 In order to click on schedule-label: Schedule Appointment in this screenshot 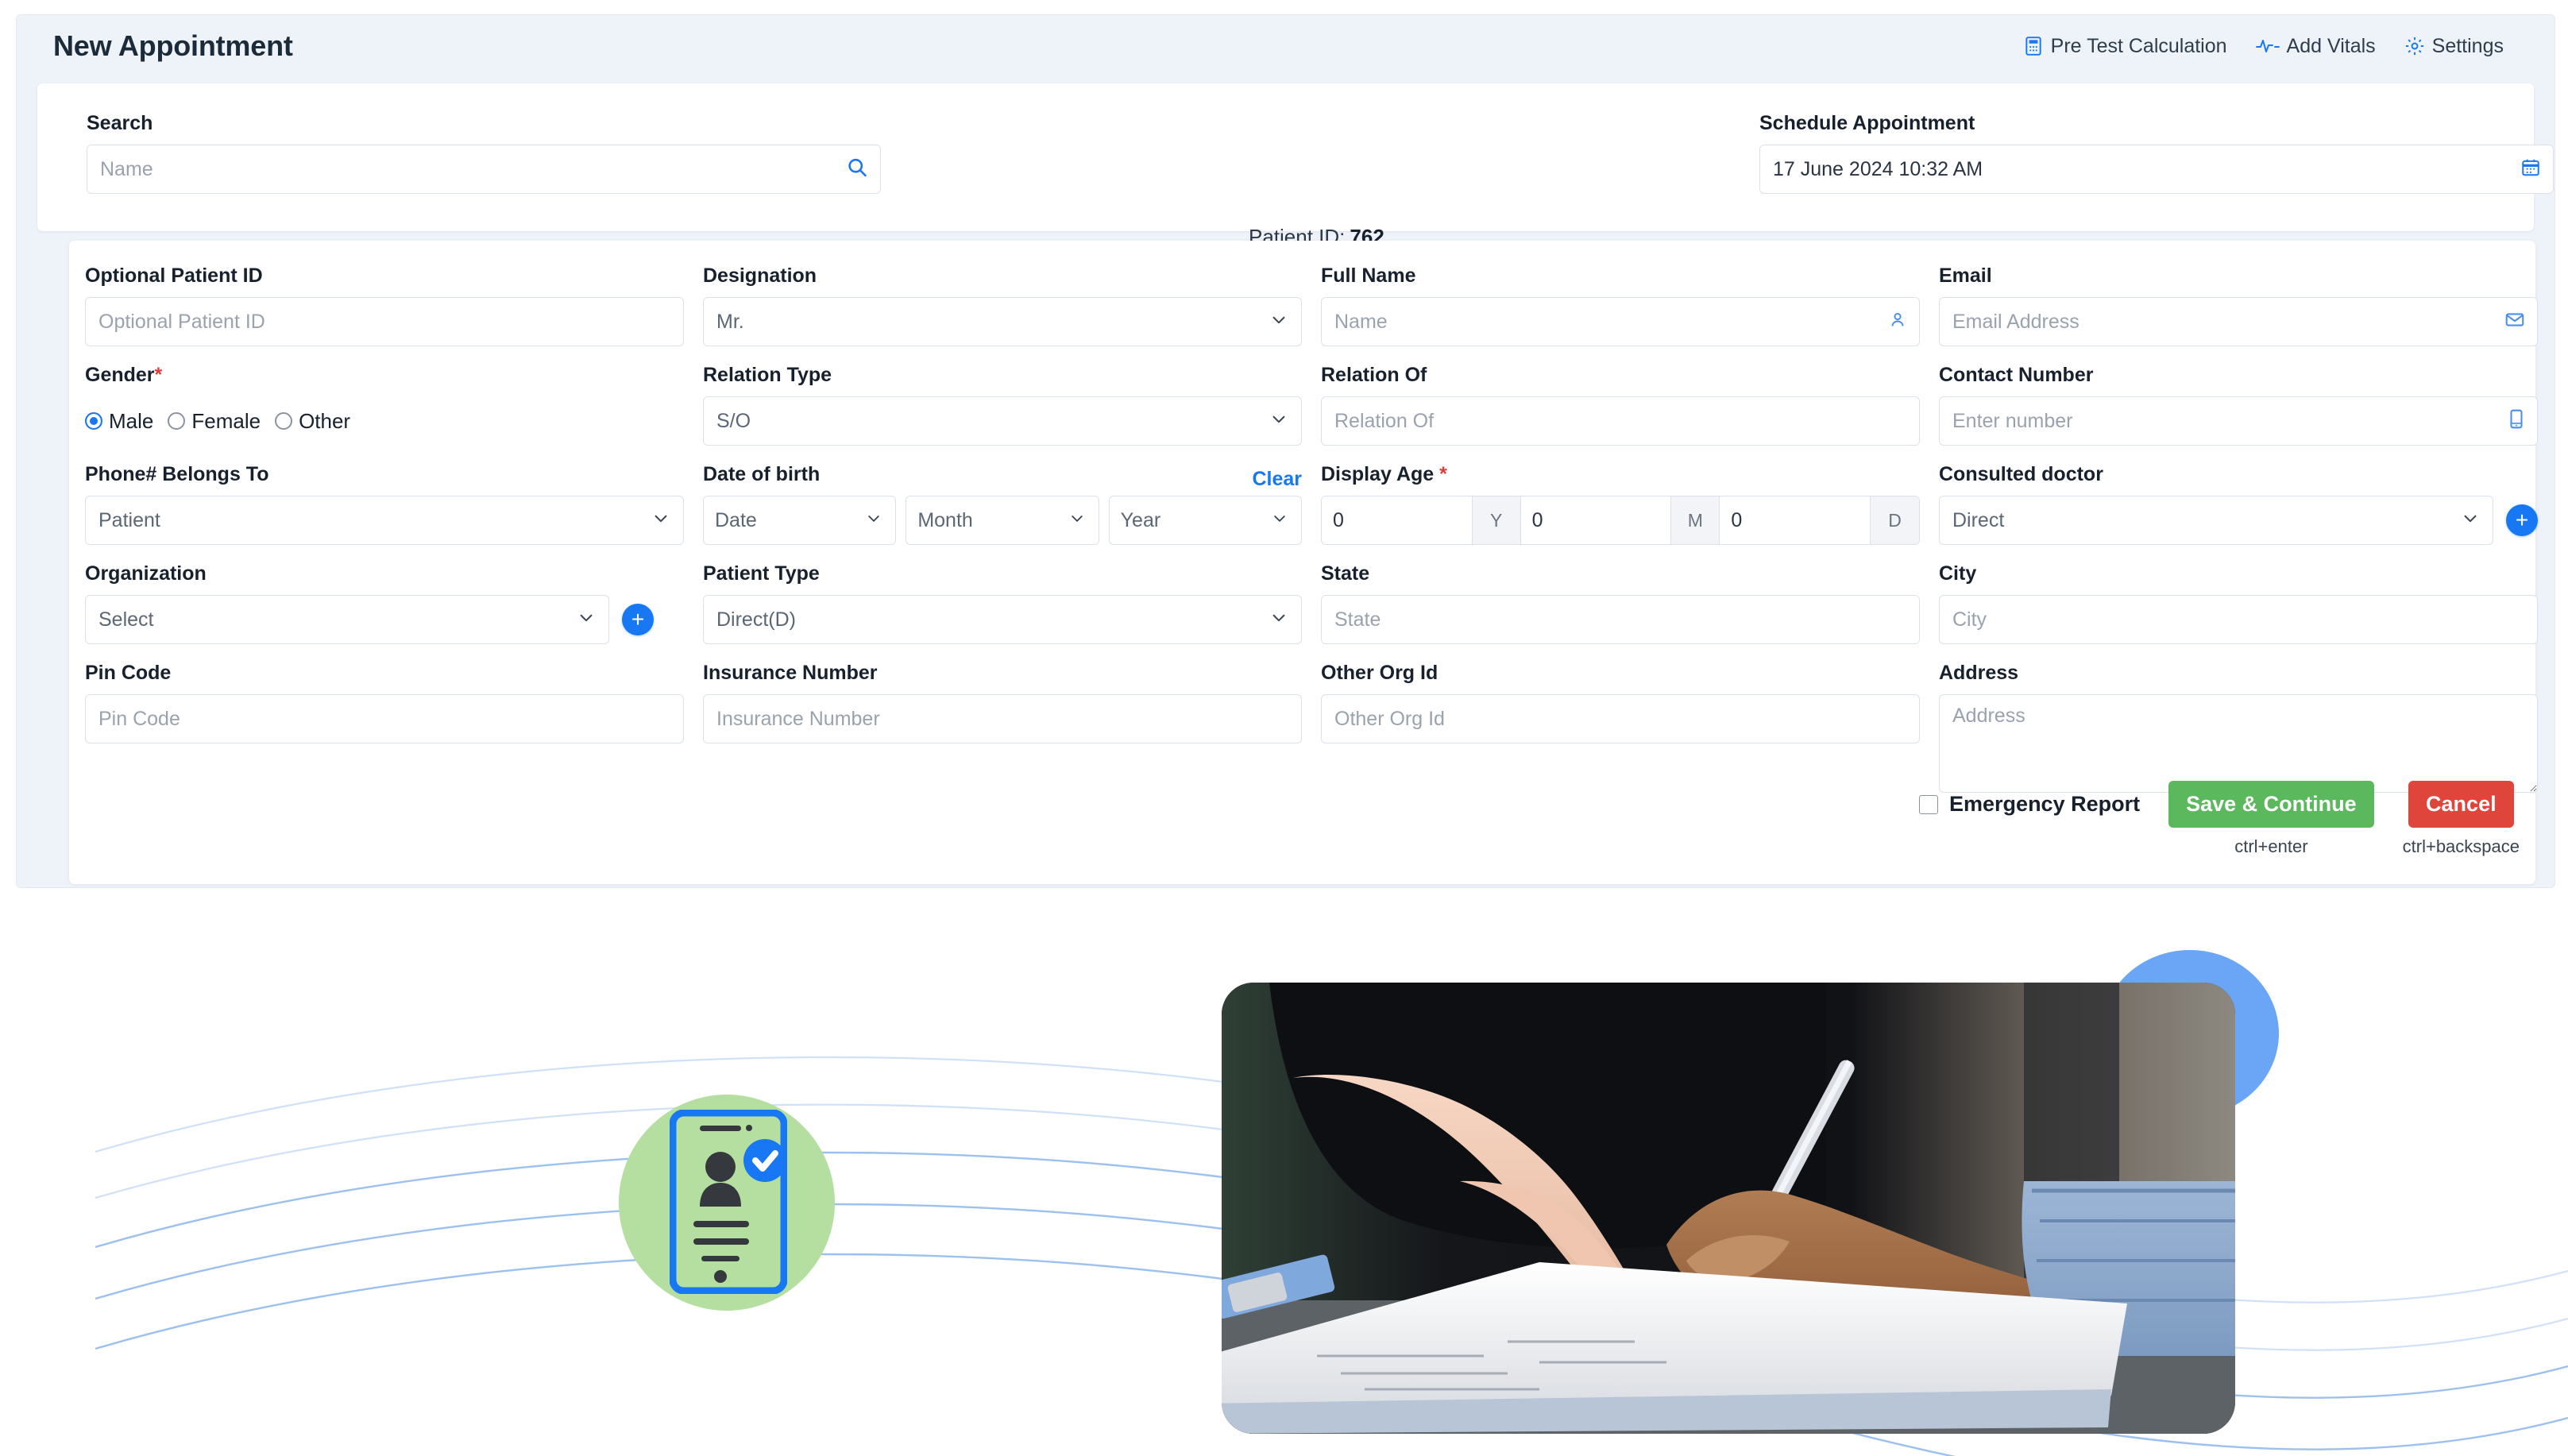, I will do `click(1867, 123)`.